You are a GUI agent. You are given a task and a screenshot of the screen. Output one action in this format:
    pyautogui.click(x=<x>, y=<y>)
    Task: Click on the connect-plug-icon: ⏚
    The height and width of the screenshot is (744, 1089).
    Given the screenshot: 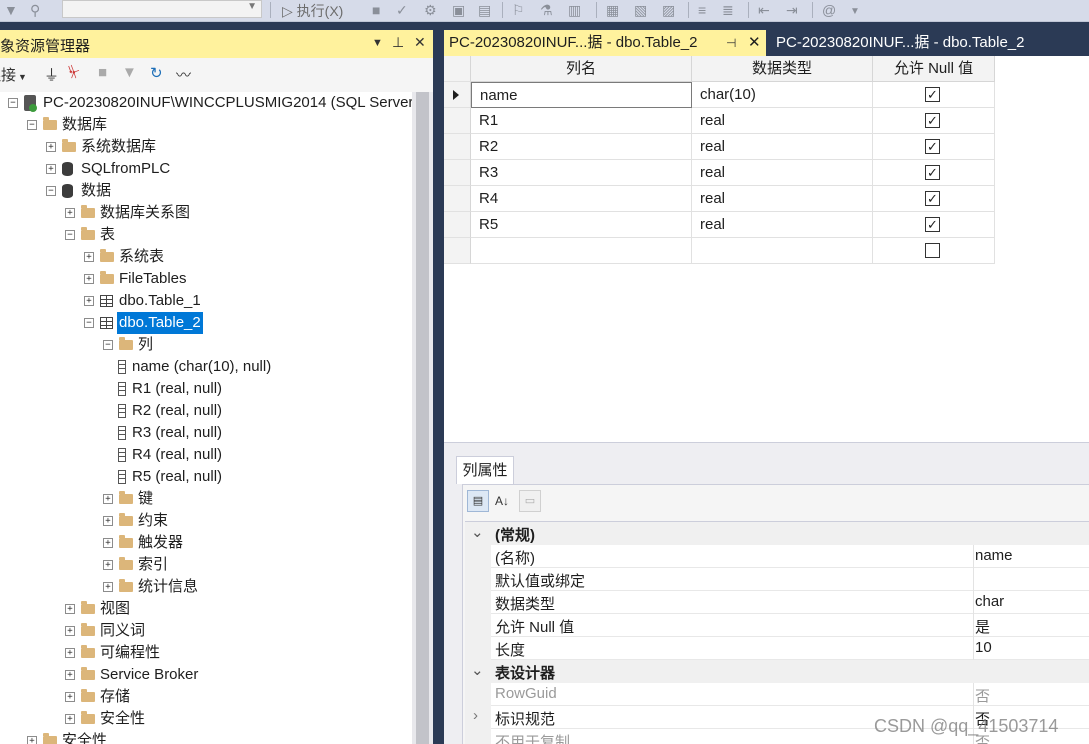 What is the action you would take?
    pyautogui.click(x=51, y=74)
    